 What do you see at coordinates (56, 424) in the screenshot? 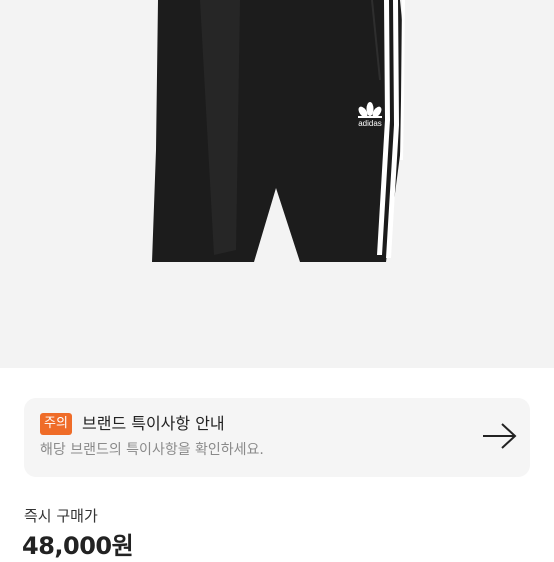
I see `warning-badge: 주의` at bounding box center [56, 424].